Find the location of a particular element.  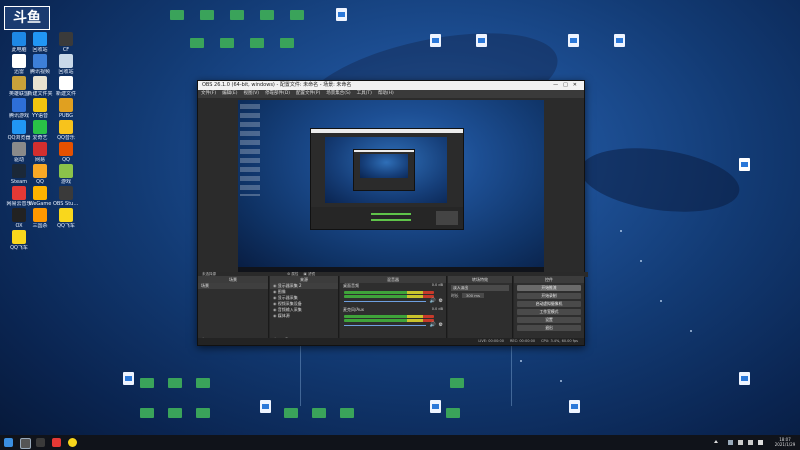

desktop-app-icon: CF is located at coordinates (66, 42).